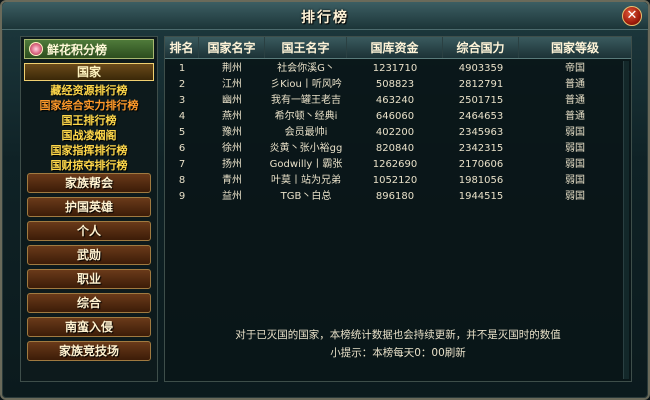 This screenshot has height=400, width=650. What do you see at coordinates (395, 164) in the screenshot?
I see `table-cell: 1262690` at bounding box center [395, 164].